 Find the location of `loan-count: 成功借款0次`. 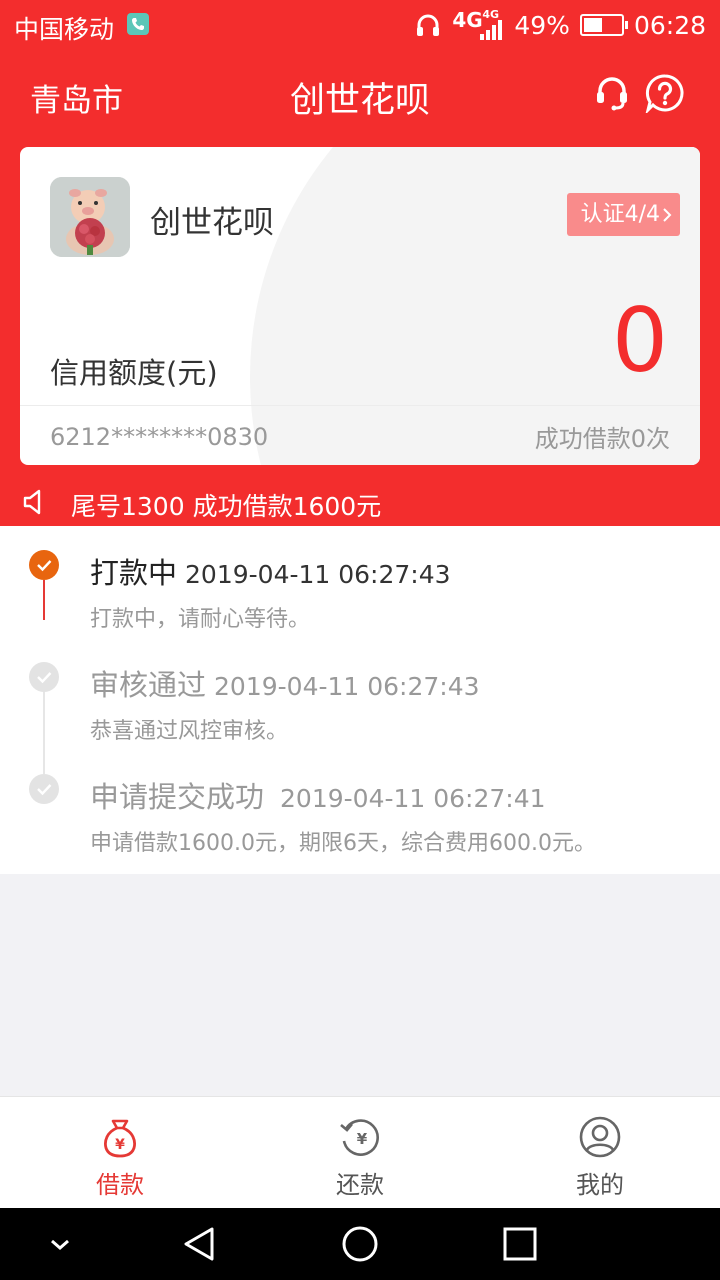

loan-count: 成功借款0次 is located at coordinates (602, 439).